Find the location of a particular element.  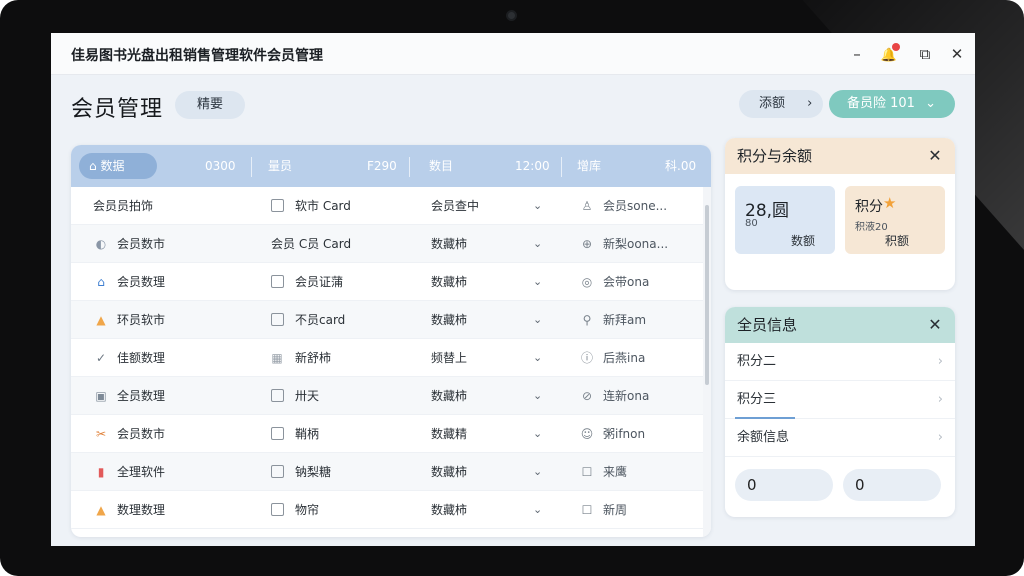

member-info-panel: 全员信息 ✕ 积分二 › 积分三 › 余额信息 › 0 0 is located at coordinates (840, 412).